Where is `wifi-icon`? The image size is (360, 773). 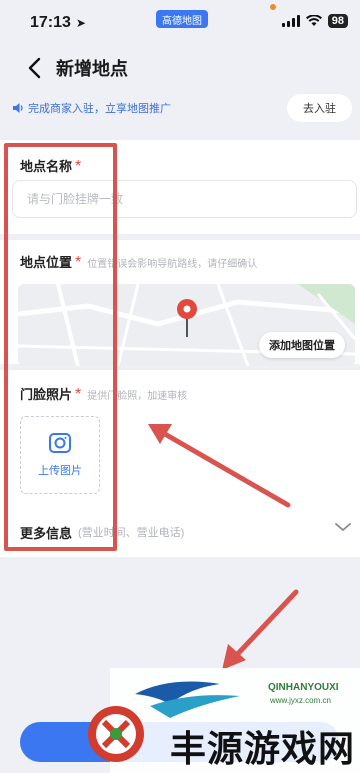 wifi-icon is located at coordinates (313, 20).